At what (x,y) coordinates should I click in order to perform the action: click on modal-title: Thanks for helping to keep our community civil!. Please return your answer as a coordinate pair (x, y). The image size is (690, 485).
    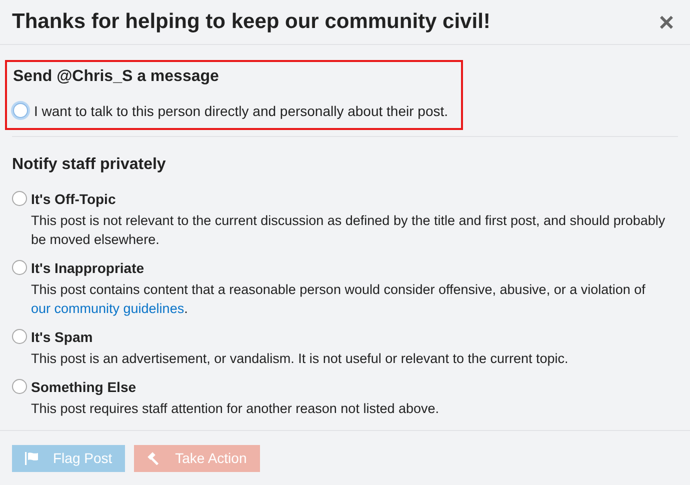
    Looking at the image, I should click on (251, 22).